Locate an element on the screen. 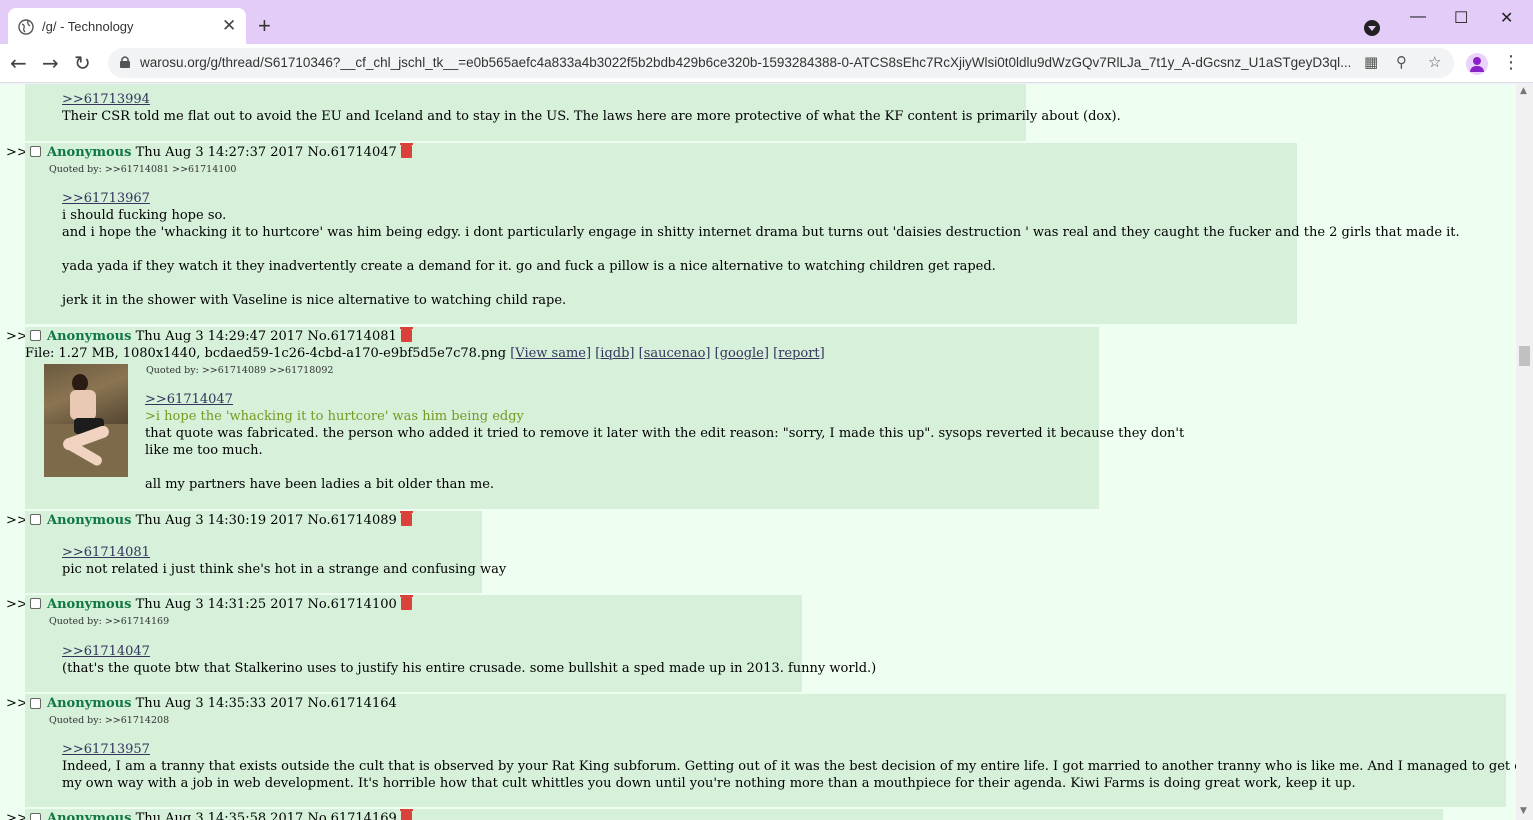 This screenshot has width=1533, height=820. google-link: [google] is located at coordinates (742, 353).